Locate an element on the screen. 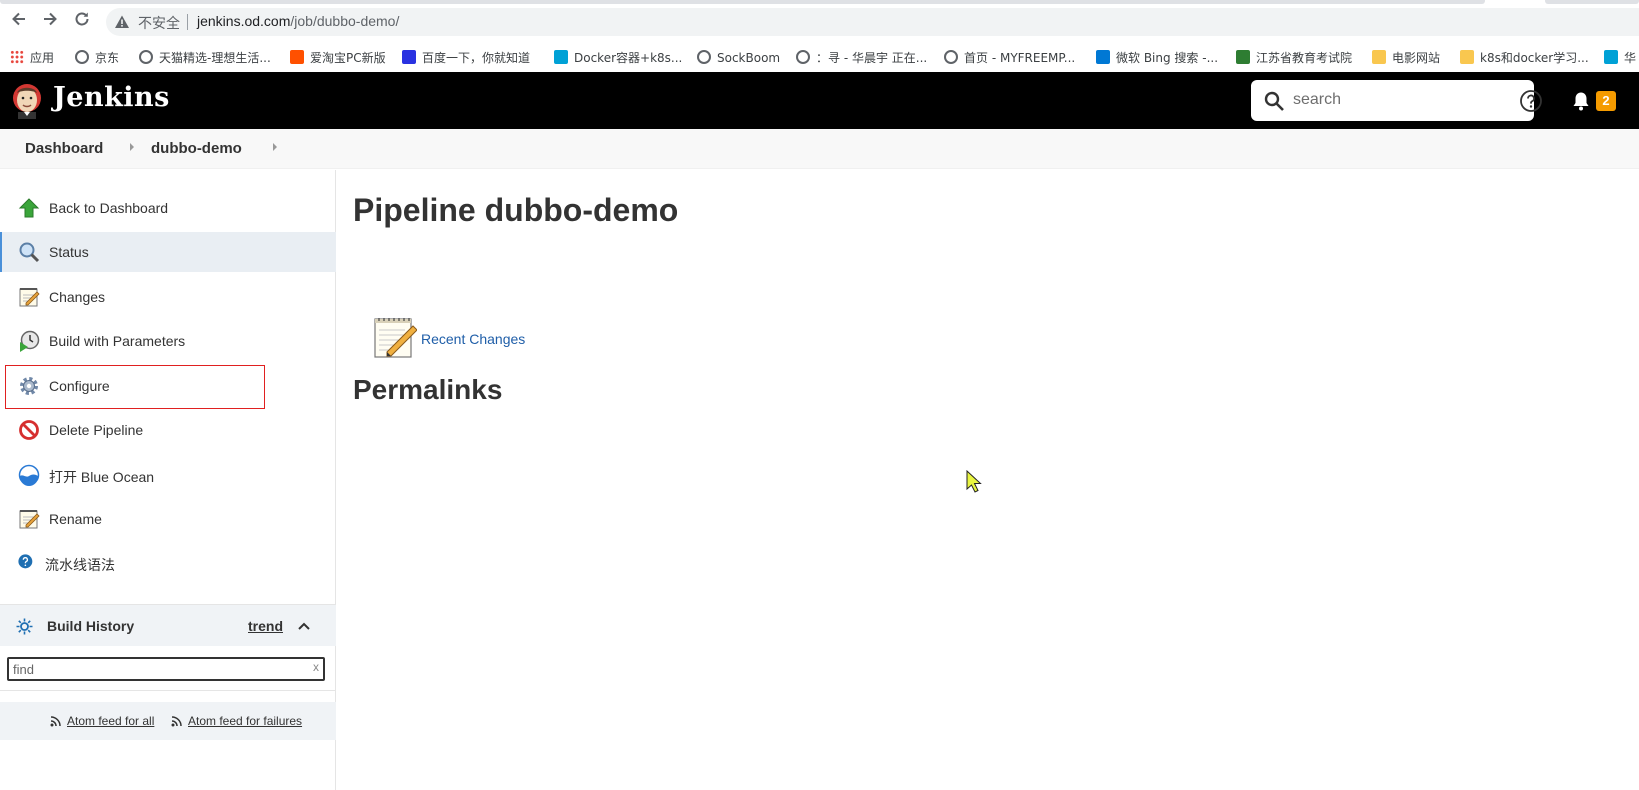  bookmark-item: 应用 is located at coordinates (32, 58).